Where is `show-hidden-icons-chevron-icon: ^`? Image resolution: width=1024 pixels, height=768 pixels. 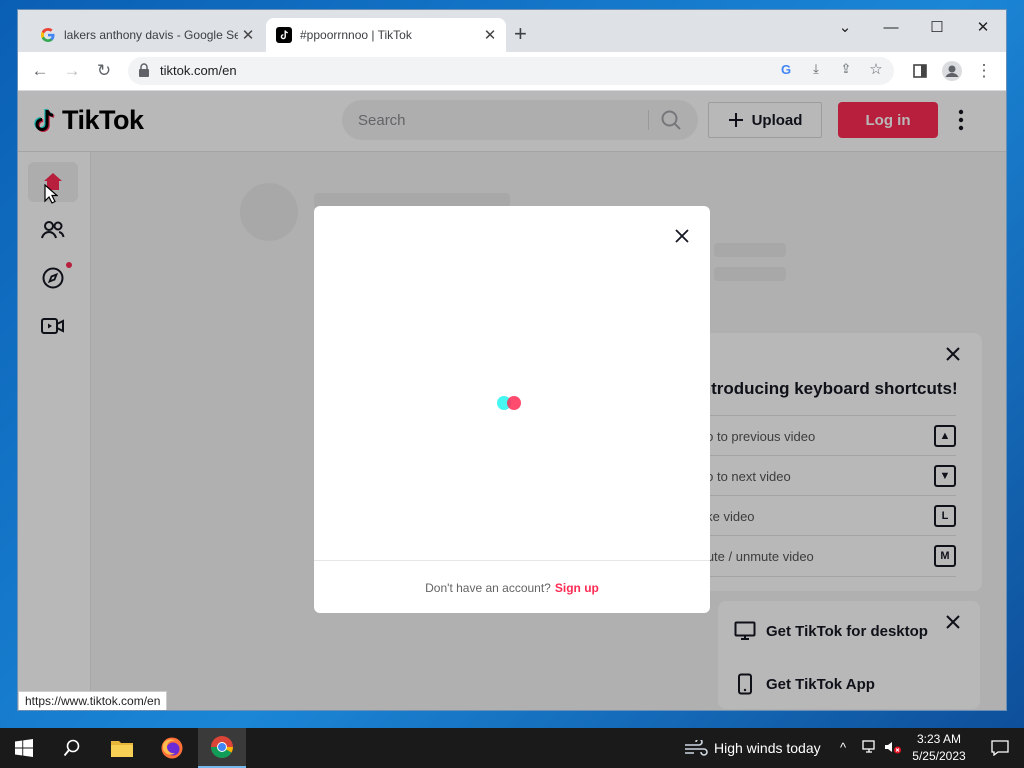 show-hidden-icons-chevron-icon: ^ is located at coordinates (843, 747).